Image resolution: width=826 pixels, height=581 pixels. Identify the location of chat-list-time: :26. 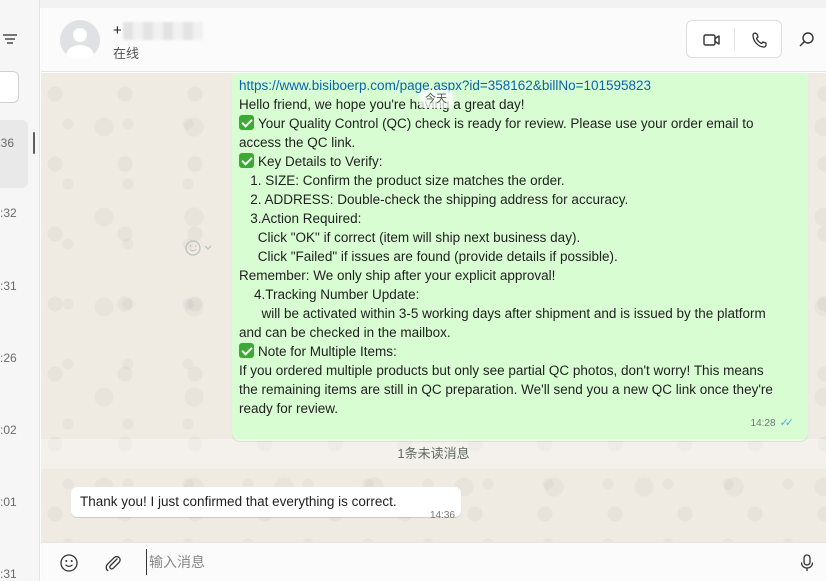
(8, 358).